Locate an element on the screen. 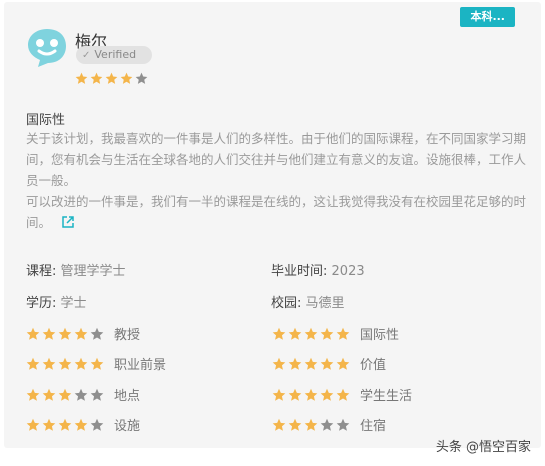  rating-internationality: 国际性 is located at coordinates (335, 333).